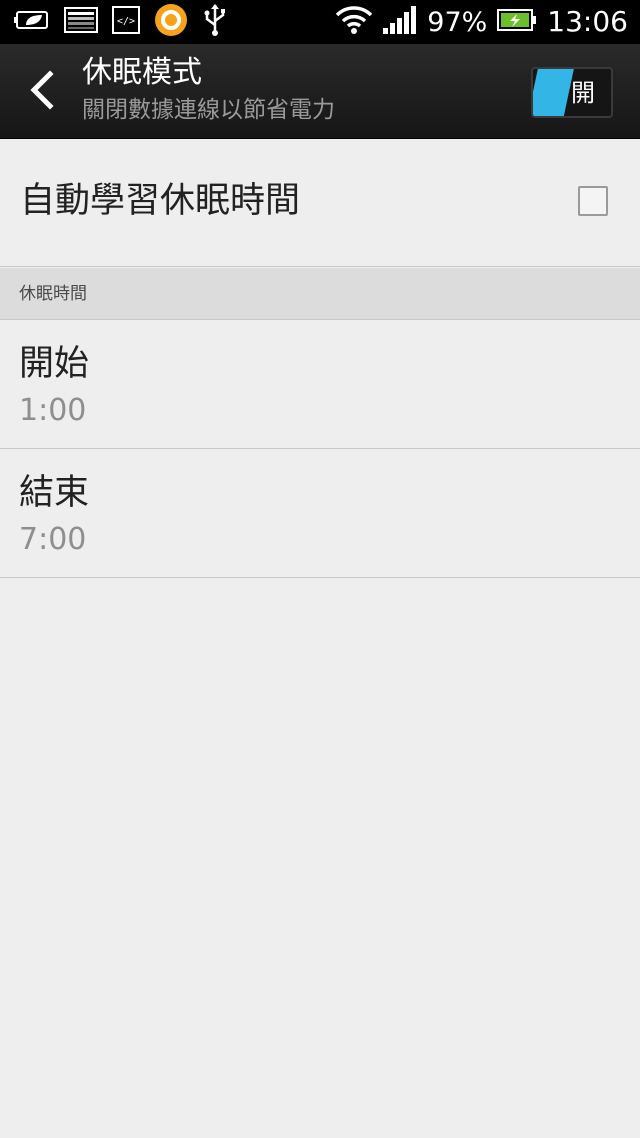 The height and width of the screenshot is (1138, 640). What do you see at coordinates (320, 22) in the screenshot?
I see `status-bar: </> 97% 13:06` at bounding box center [320, 22].